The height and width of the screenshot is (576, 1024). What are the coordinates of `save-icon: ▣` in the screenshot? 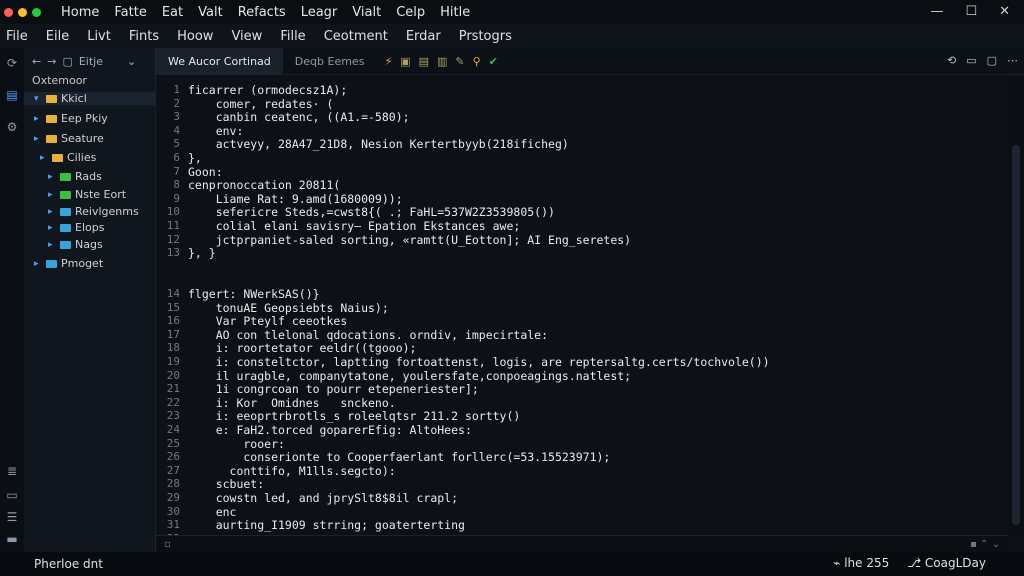 It's located at (405, 61).